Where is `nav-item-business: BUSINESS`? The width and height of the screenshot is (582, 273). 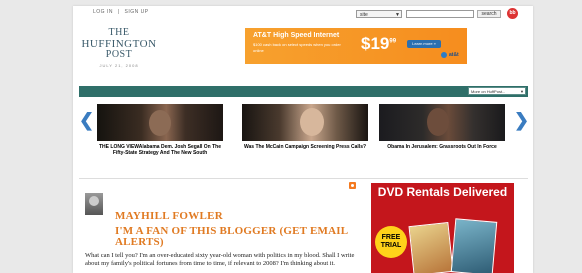
nav-item-business: BUSINESS is located at coordinates (199, 100).